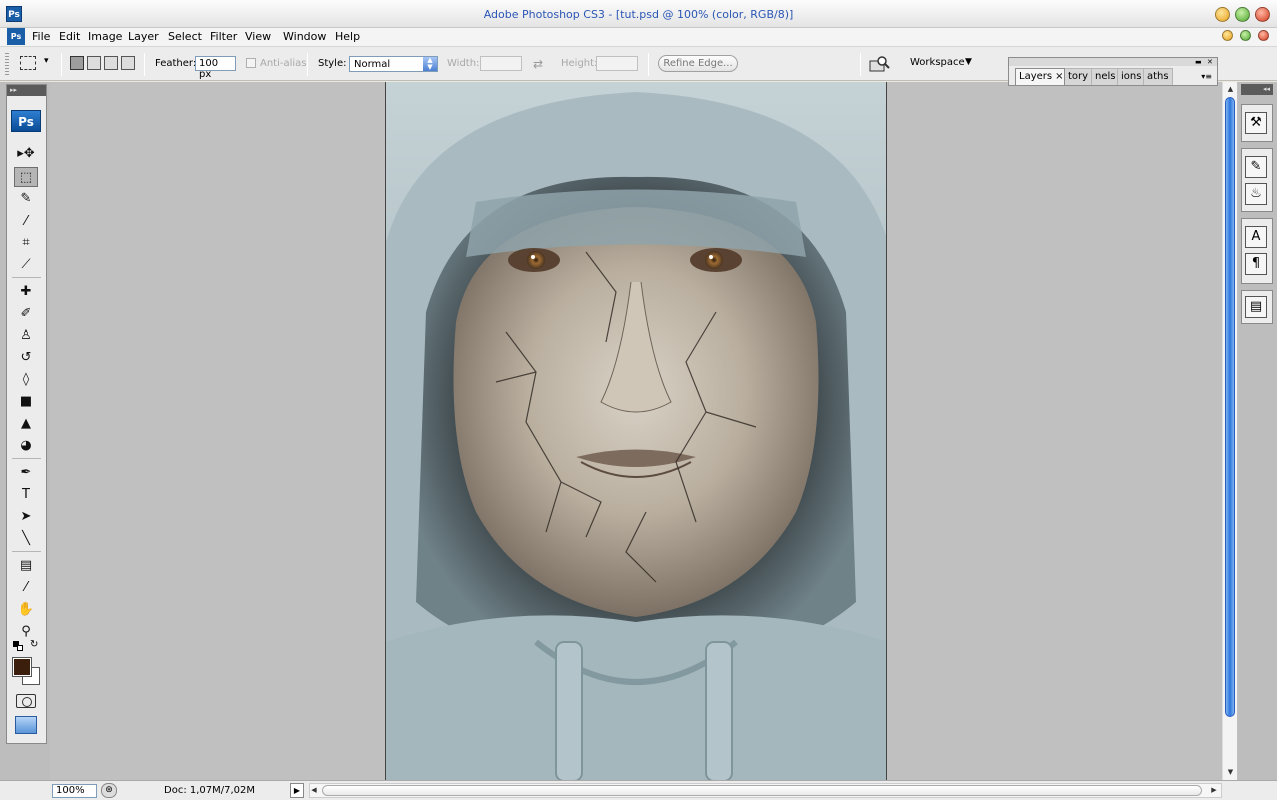  What do you see at coordinates (105, 36) in the screenshot?
I see `menu-image: Image` at bounding box center [105, 36].